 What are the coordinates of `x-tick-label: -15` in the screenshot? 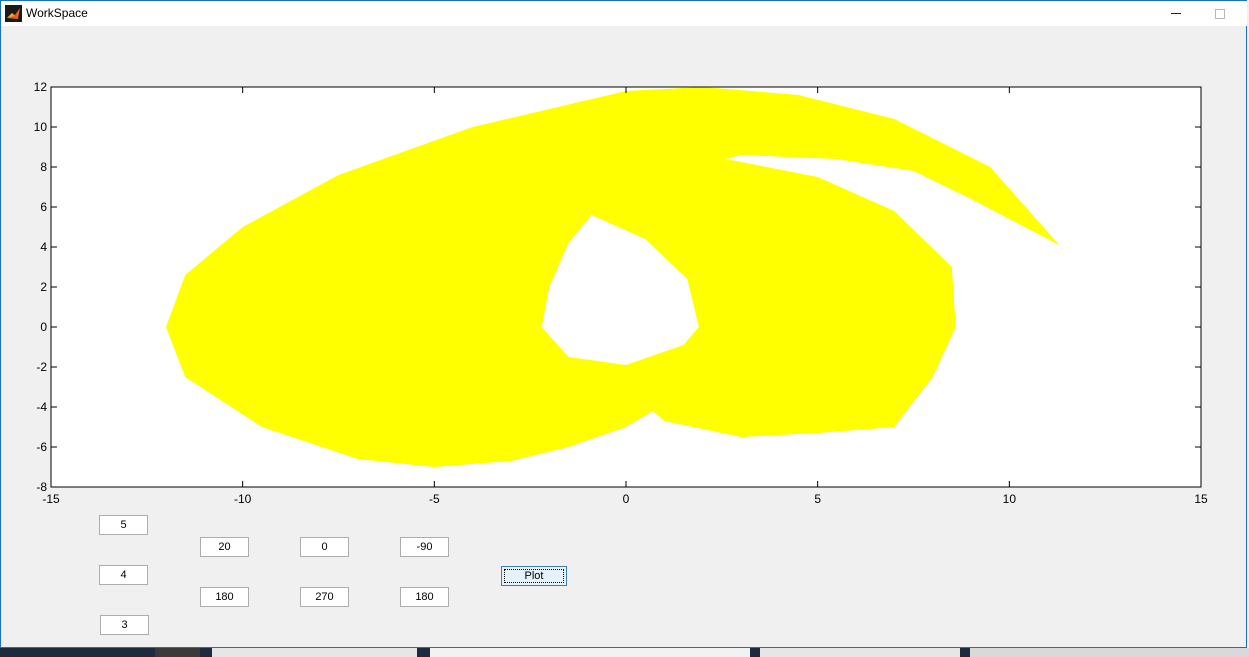 It's located at (51, 499).